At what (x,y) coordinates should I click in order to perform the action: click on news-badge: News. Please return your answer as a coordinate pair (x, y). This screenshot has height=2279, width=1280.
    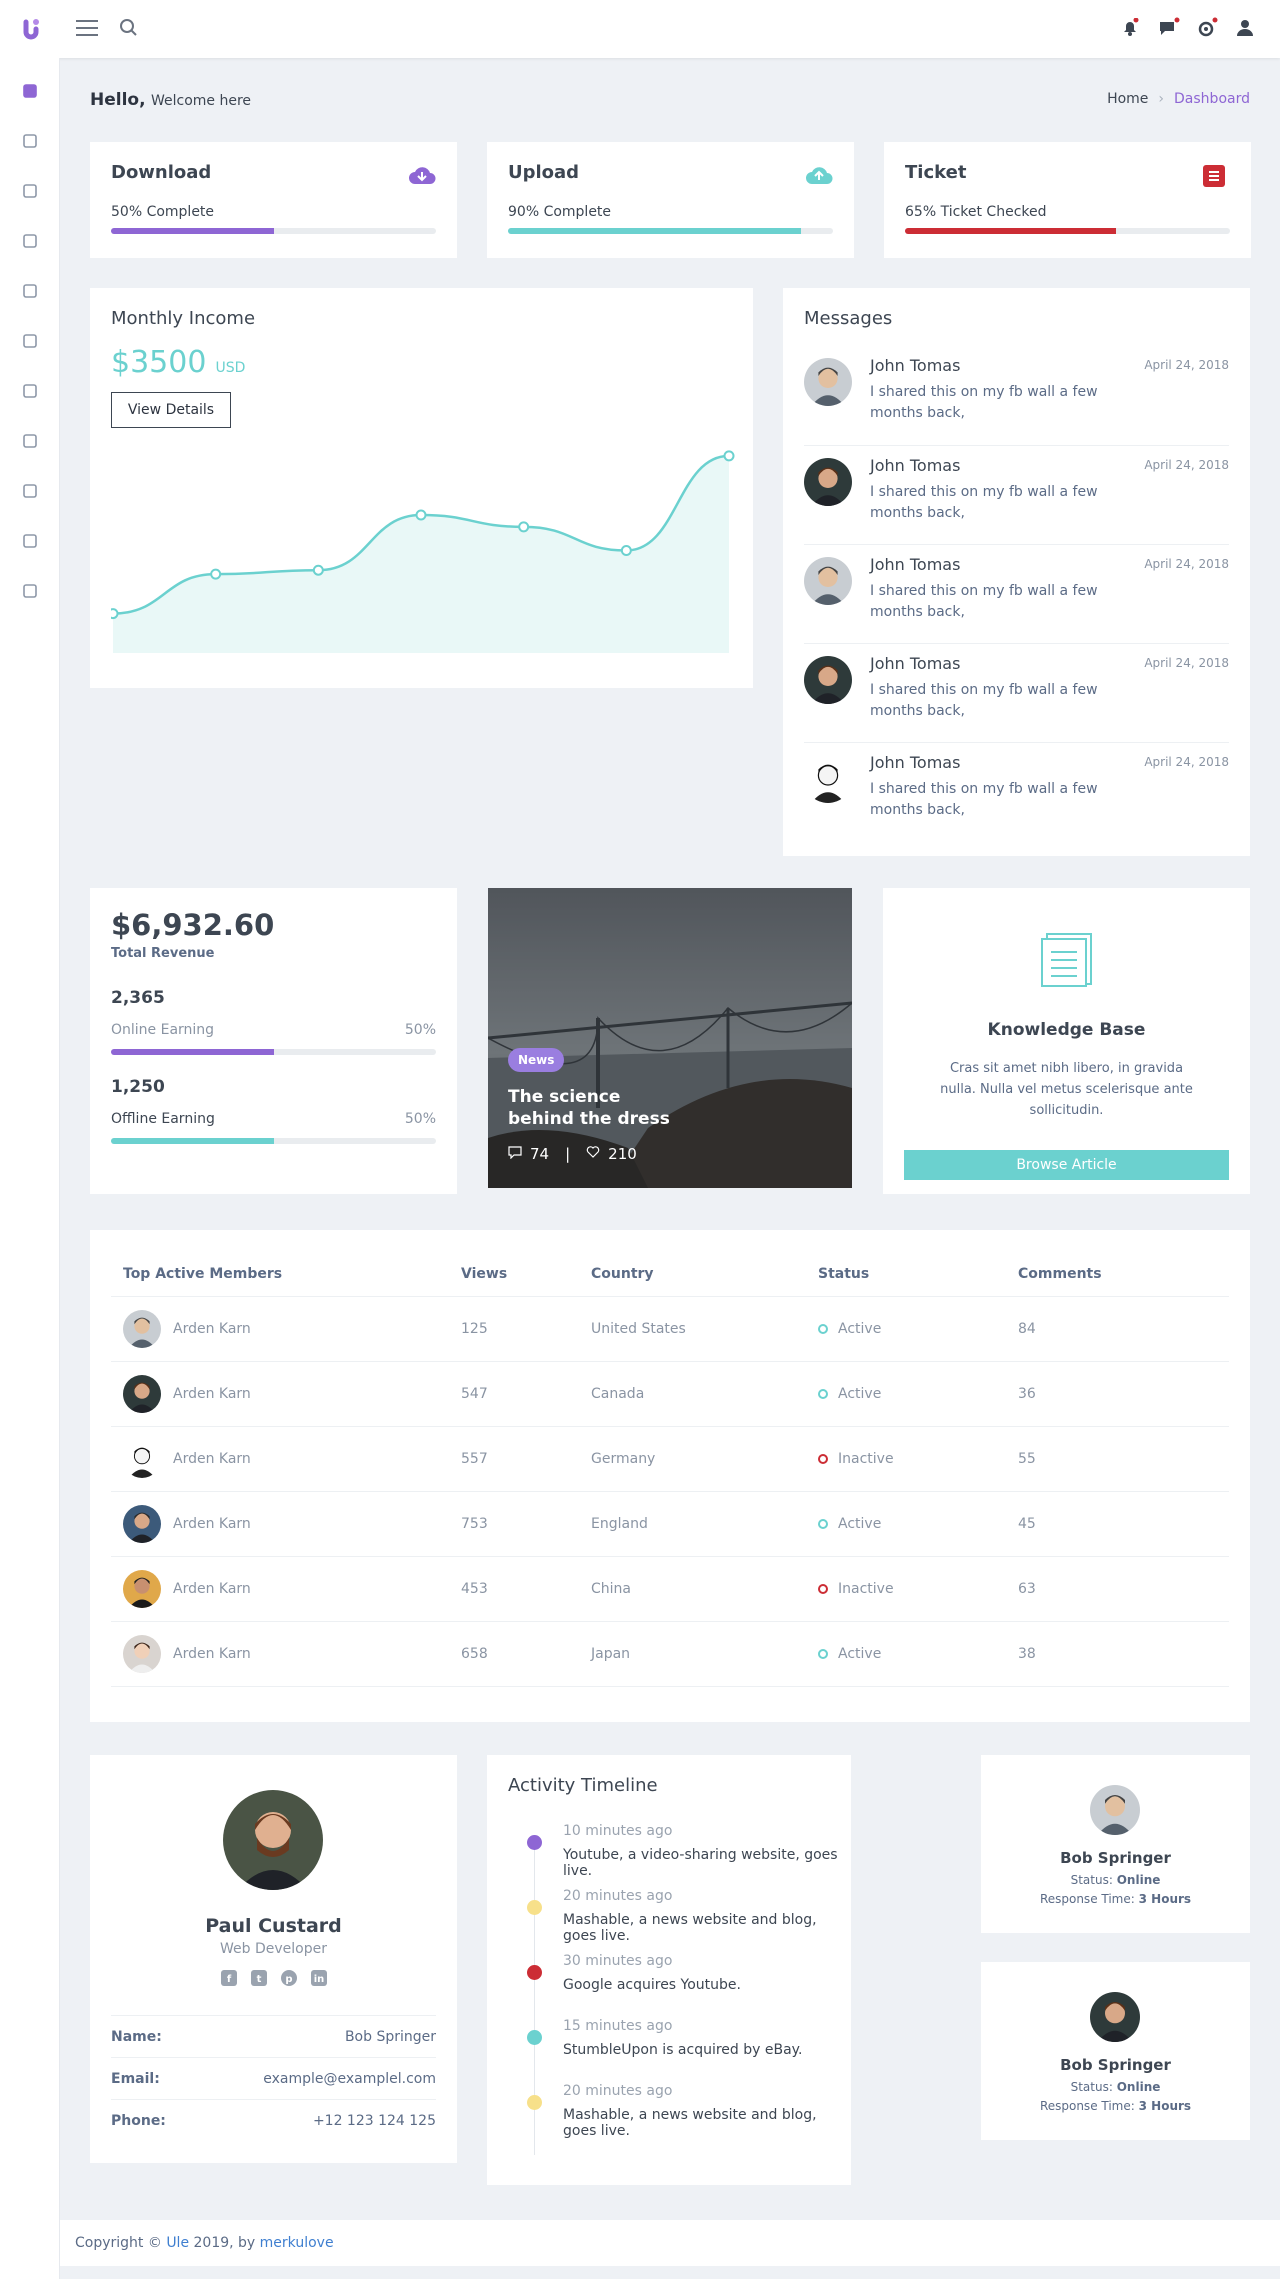
    Looking at the image, I should click on (536, 1060).